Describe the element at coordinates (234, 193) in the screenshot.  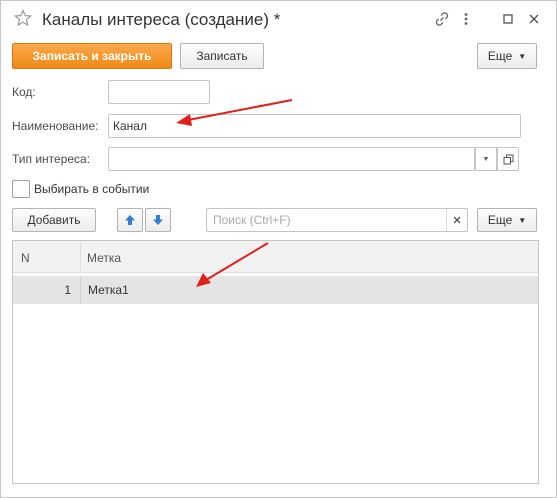
I see `annotation-arrows` at that location.